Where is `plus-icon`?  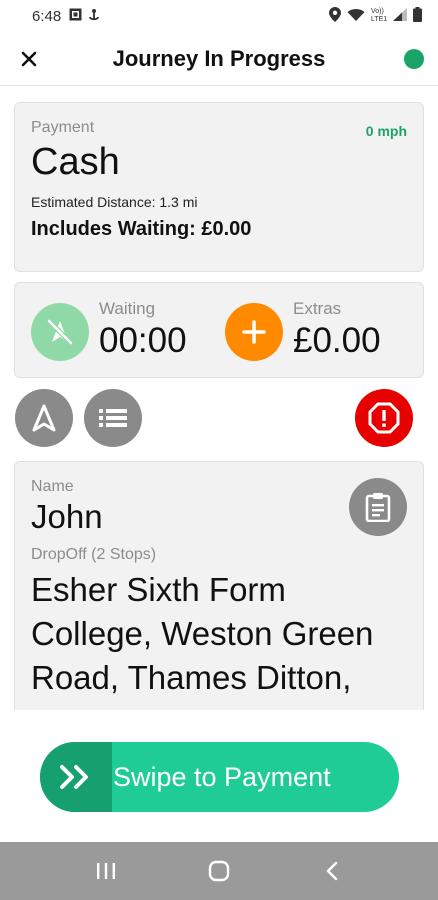
plus-icon is located at coordinates (254, 332).